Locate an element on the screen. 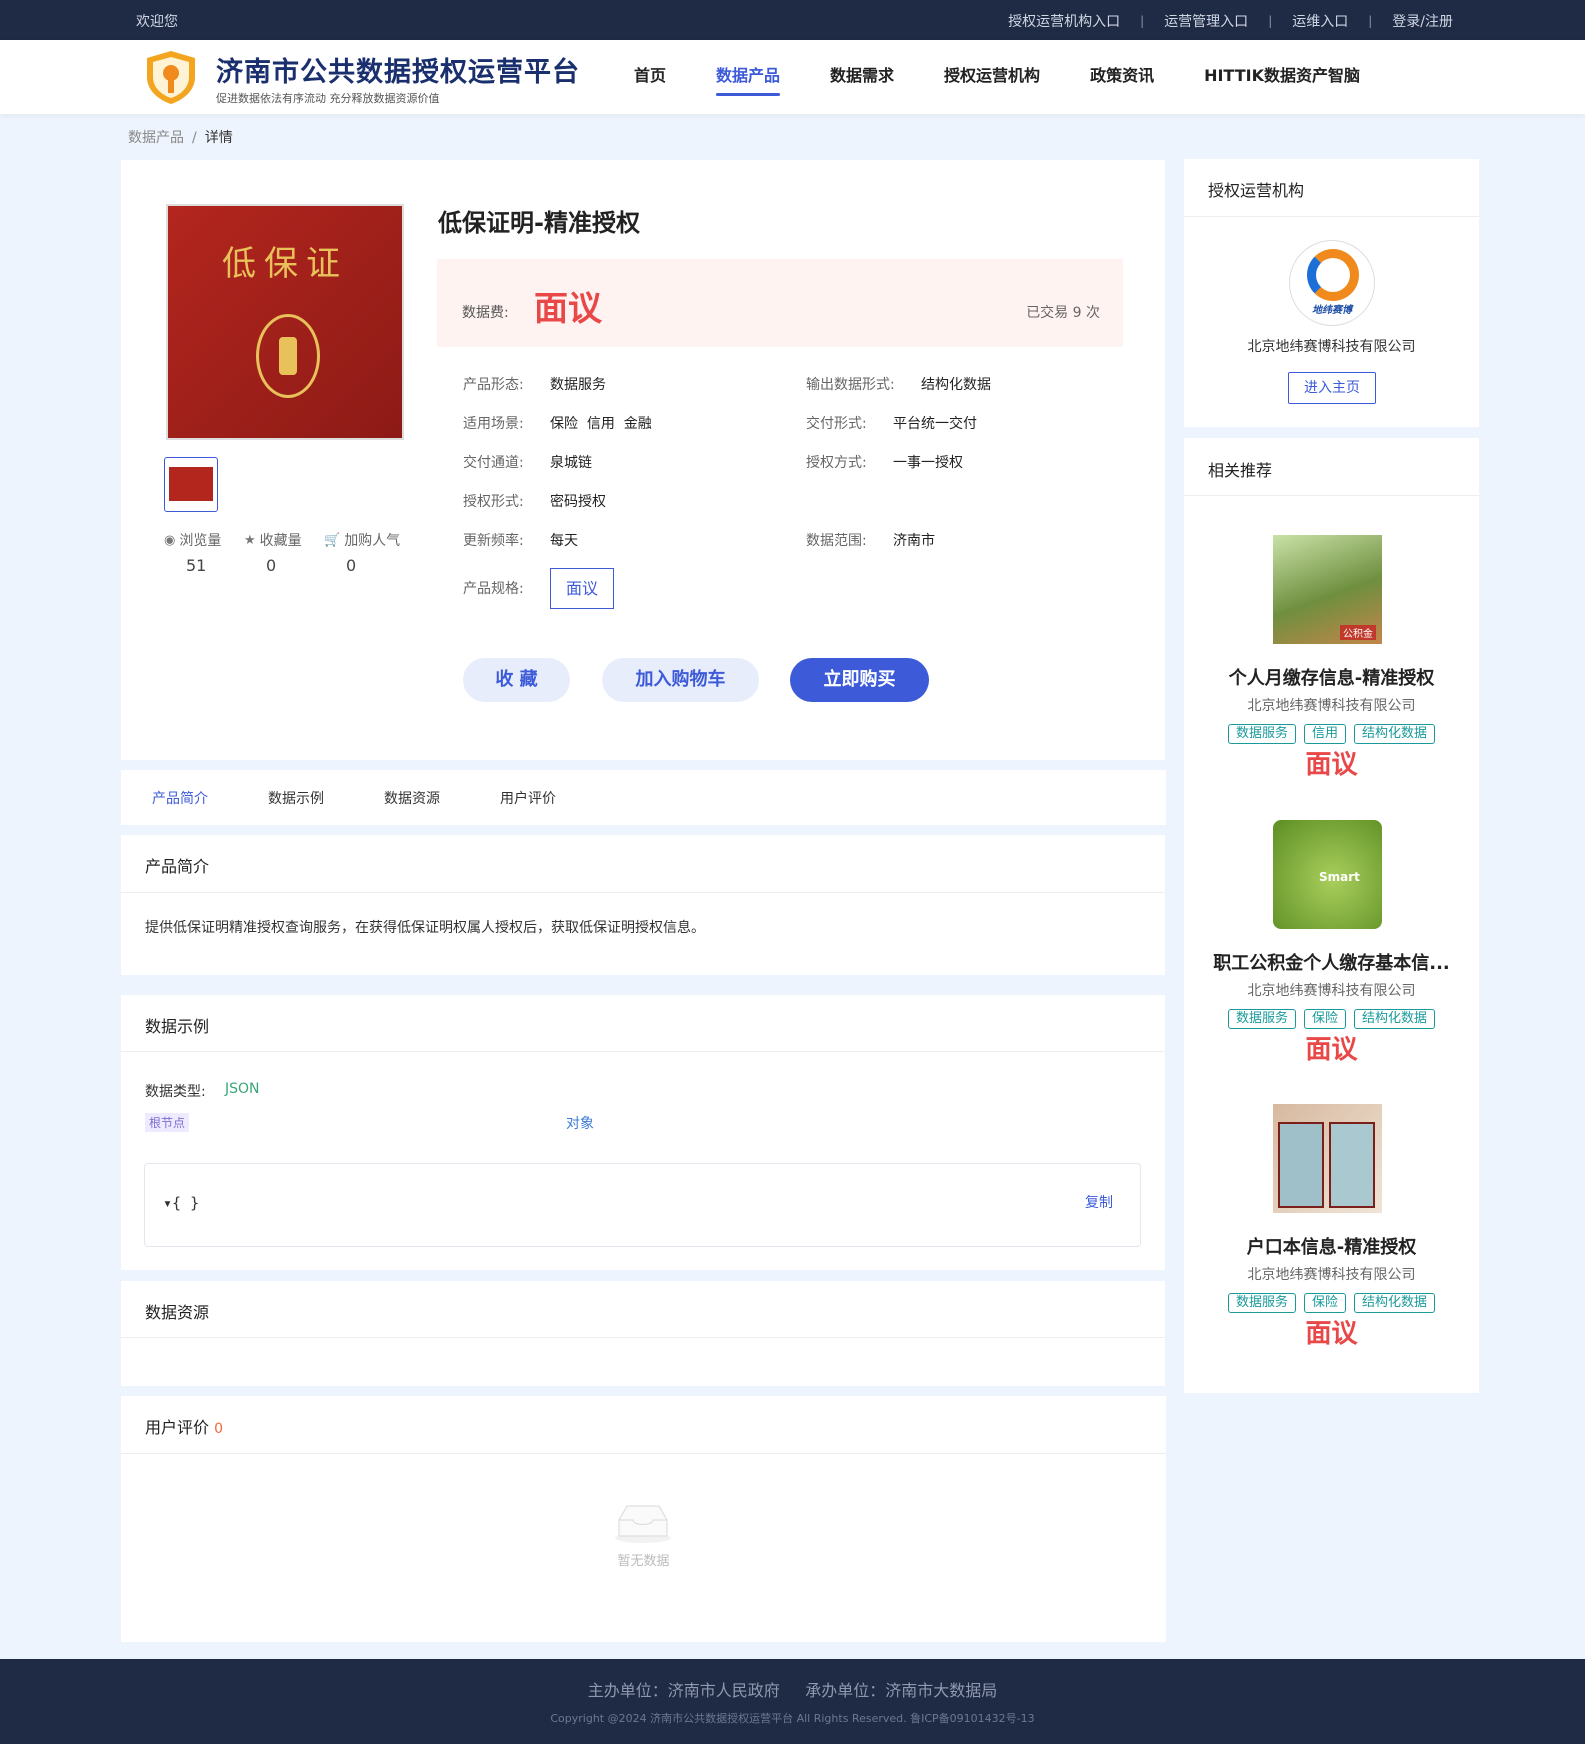 This screenshot has height=1744, width=1585. copy-button: 复制 is located at coordinates (1099, 1202).